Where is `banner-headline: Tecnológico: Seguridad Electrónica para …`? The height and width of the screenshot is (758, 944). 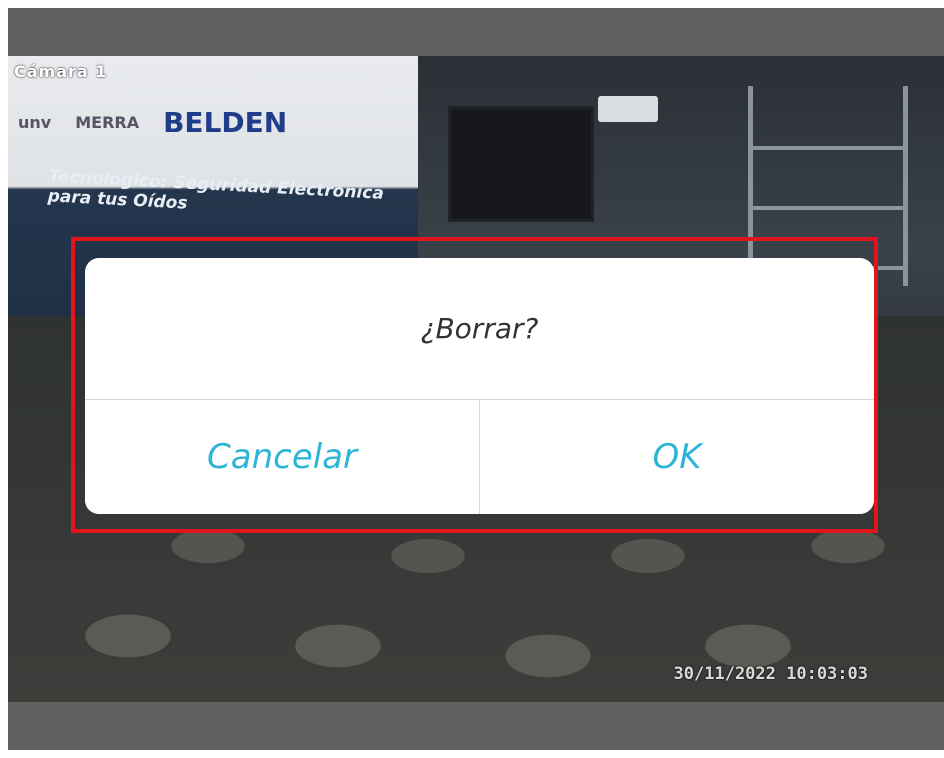 banner-headline: Tecnológico: Seguridad Electrónica para … is located at coordinates (216, 190).